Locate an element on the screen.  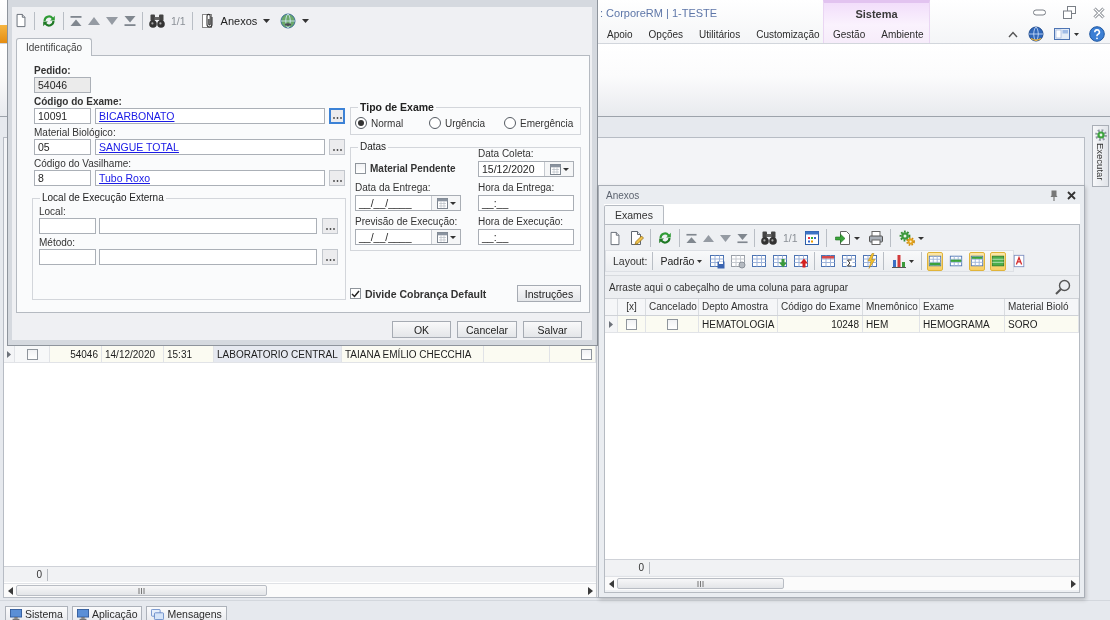
description-field: Tubo Roxo is located at coordinates (210, 178).